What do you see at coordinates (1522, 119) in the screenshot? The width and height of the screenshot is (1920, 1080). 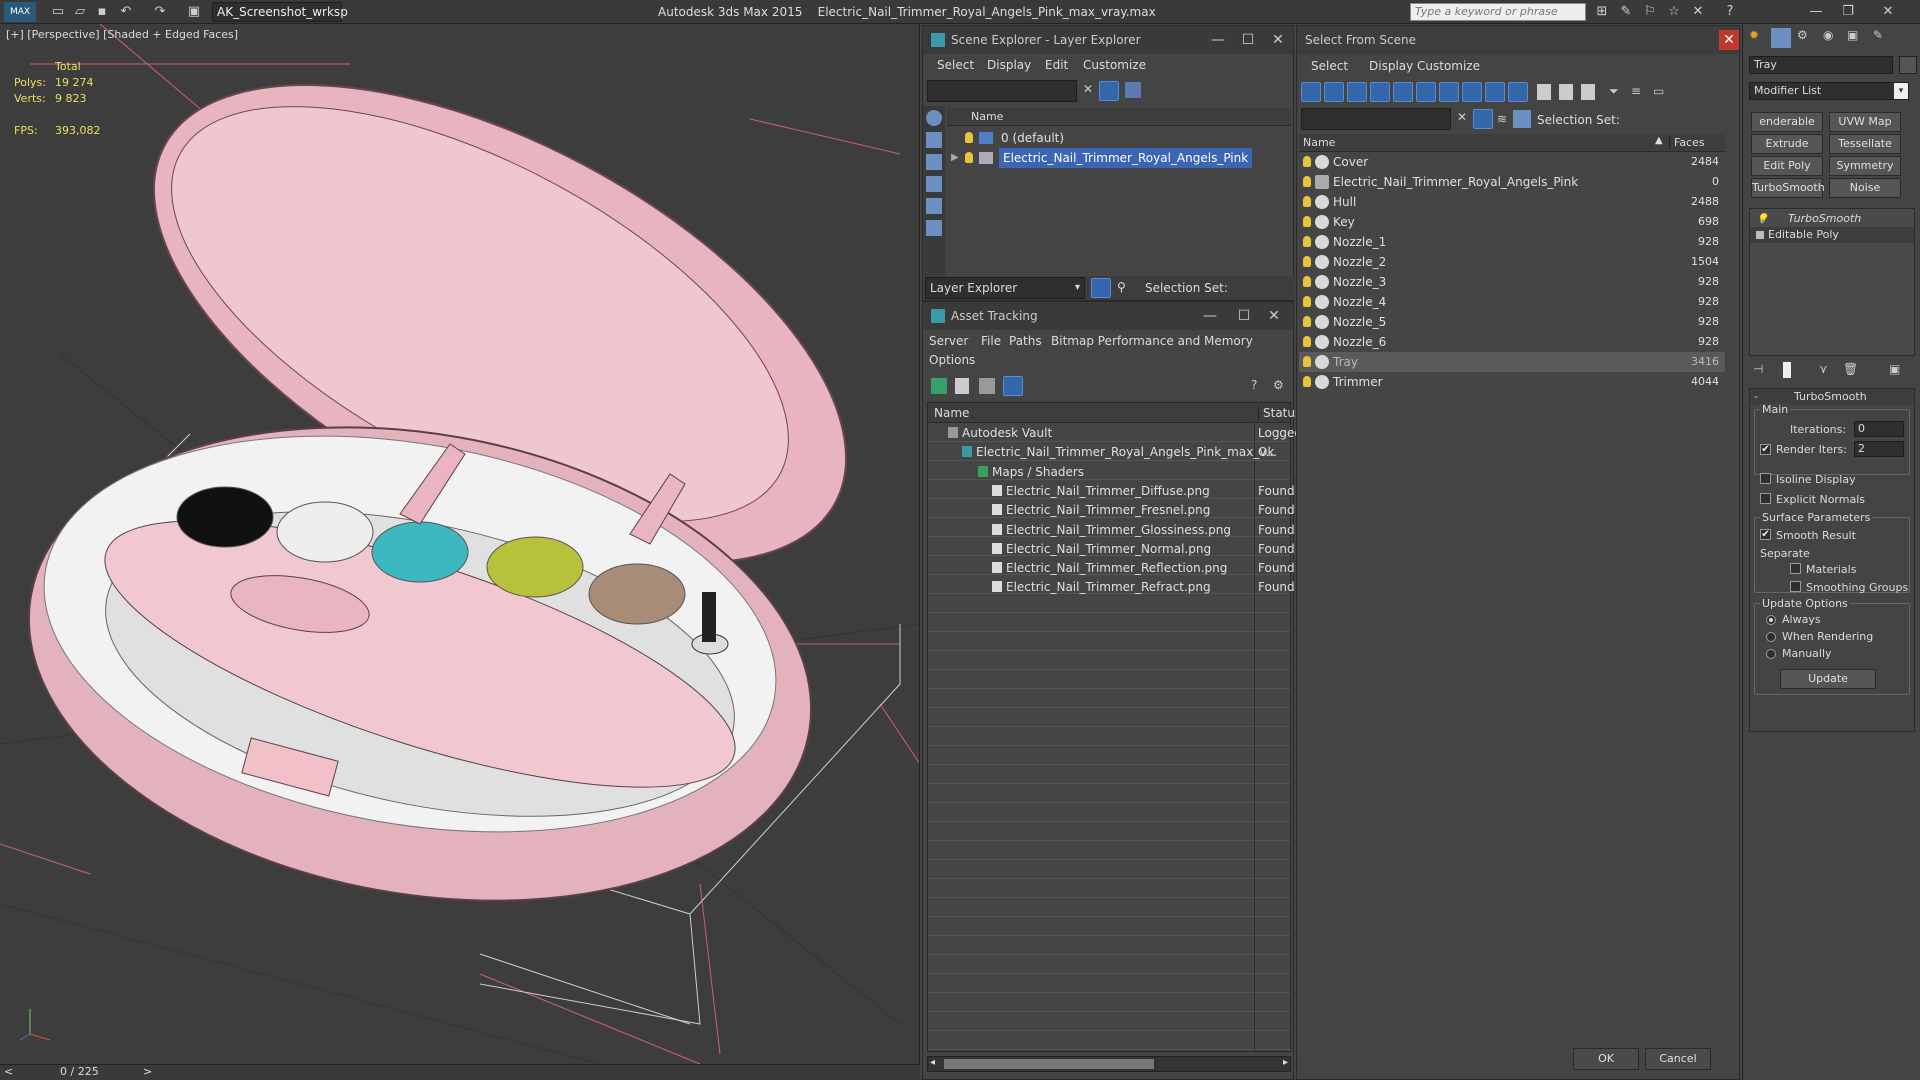 I see `toggle-layers-icon` at bounding box center [1522, 119].